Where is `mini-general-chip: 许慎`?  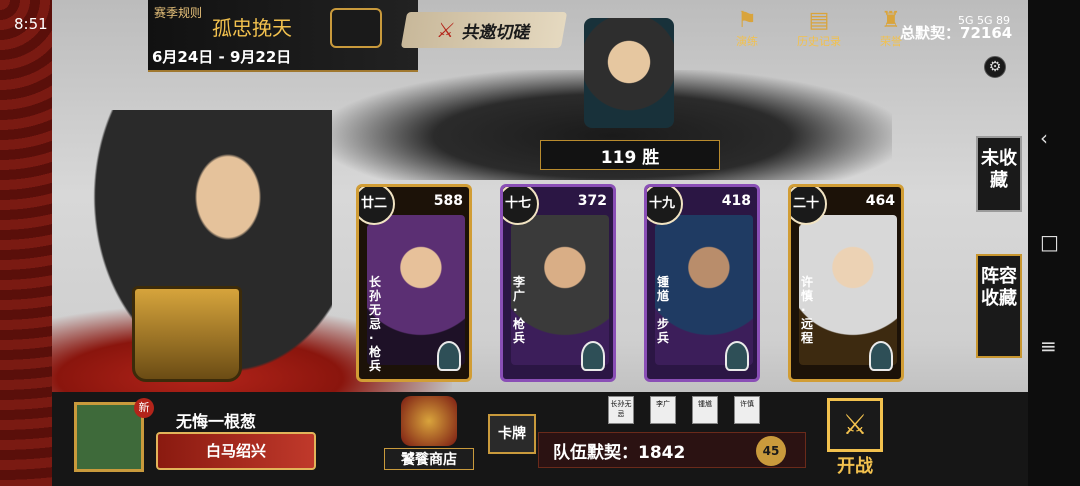 mini-general-chip: 许慎 is located at coordinates (747, 410).